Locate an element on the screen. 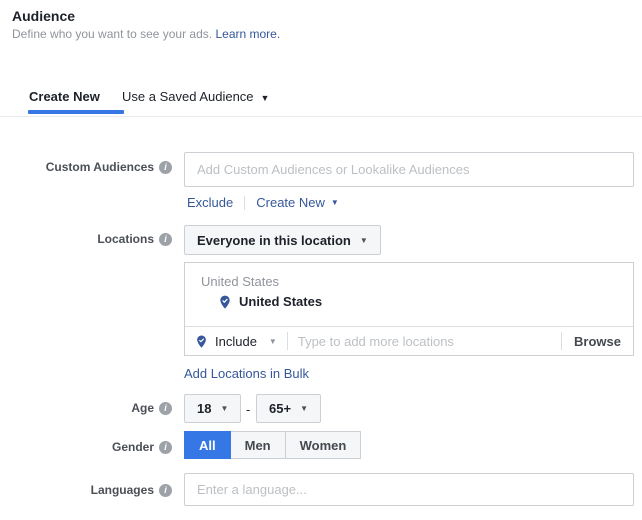  page-subtitle-text: Define who you want to see your ads. is located at coordinates (112, 34).